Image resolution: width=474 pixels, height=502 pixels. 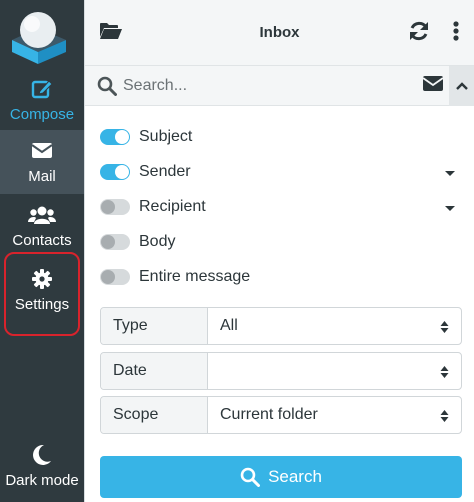 I want to click on moon-icon, so click(x=42, y=455).